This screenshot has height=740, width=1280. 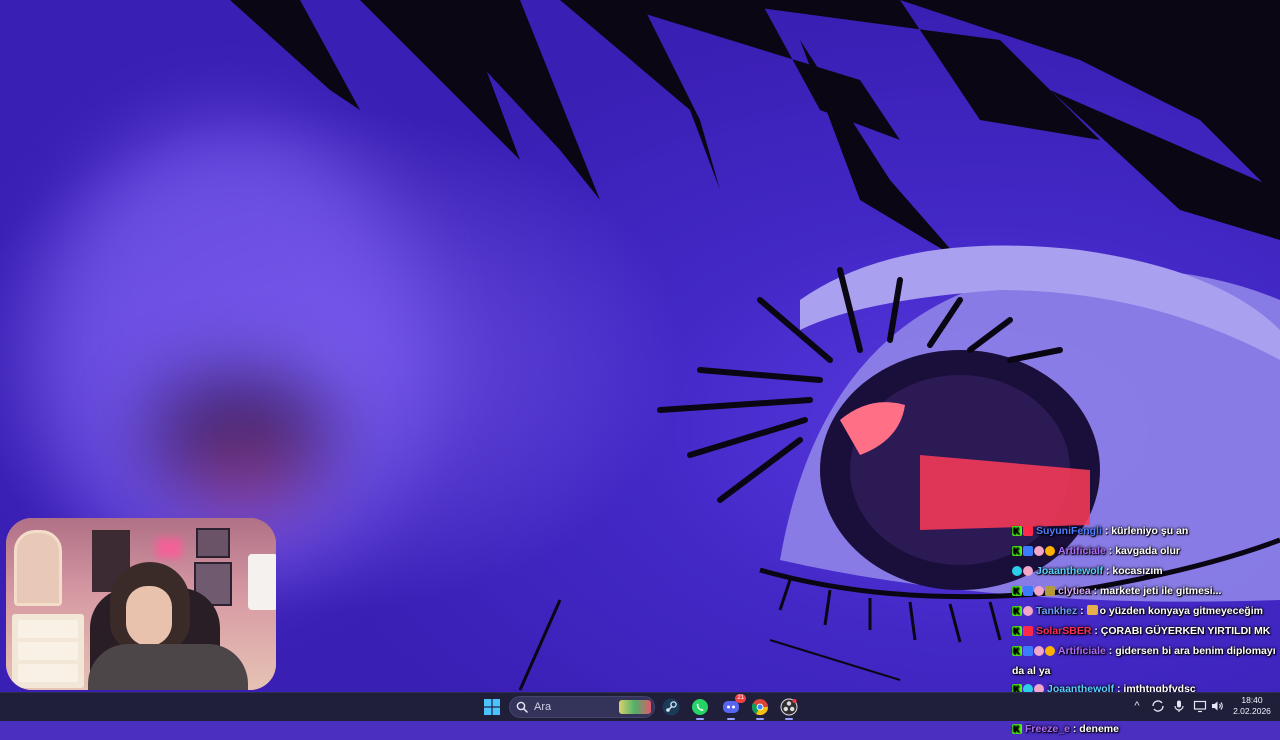 I want to click on chat-message-text: o yüzden konyaya gitmeyeceğim, so click(x=1181, y=611).